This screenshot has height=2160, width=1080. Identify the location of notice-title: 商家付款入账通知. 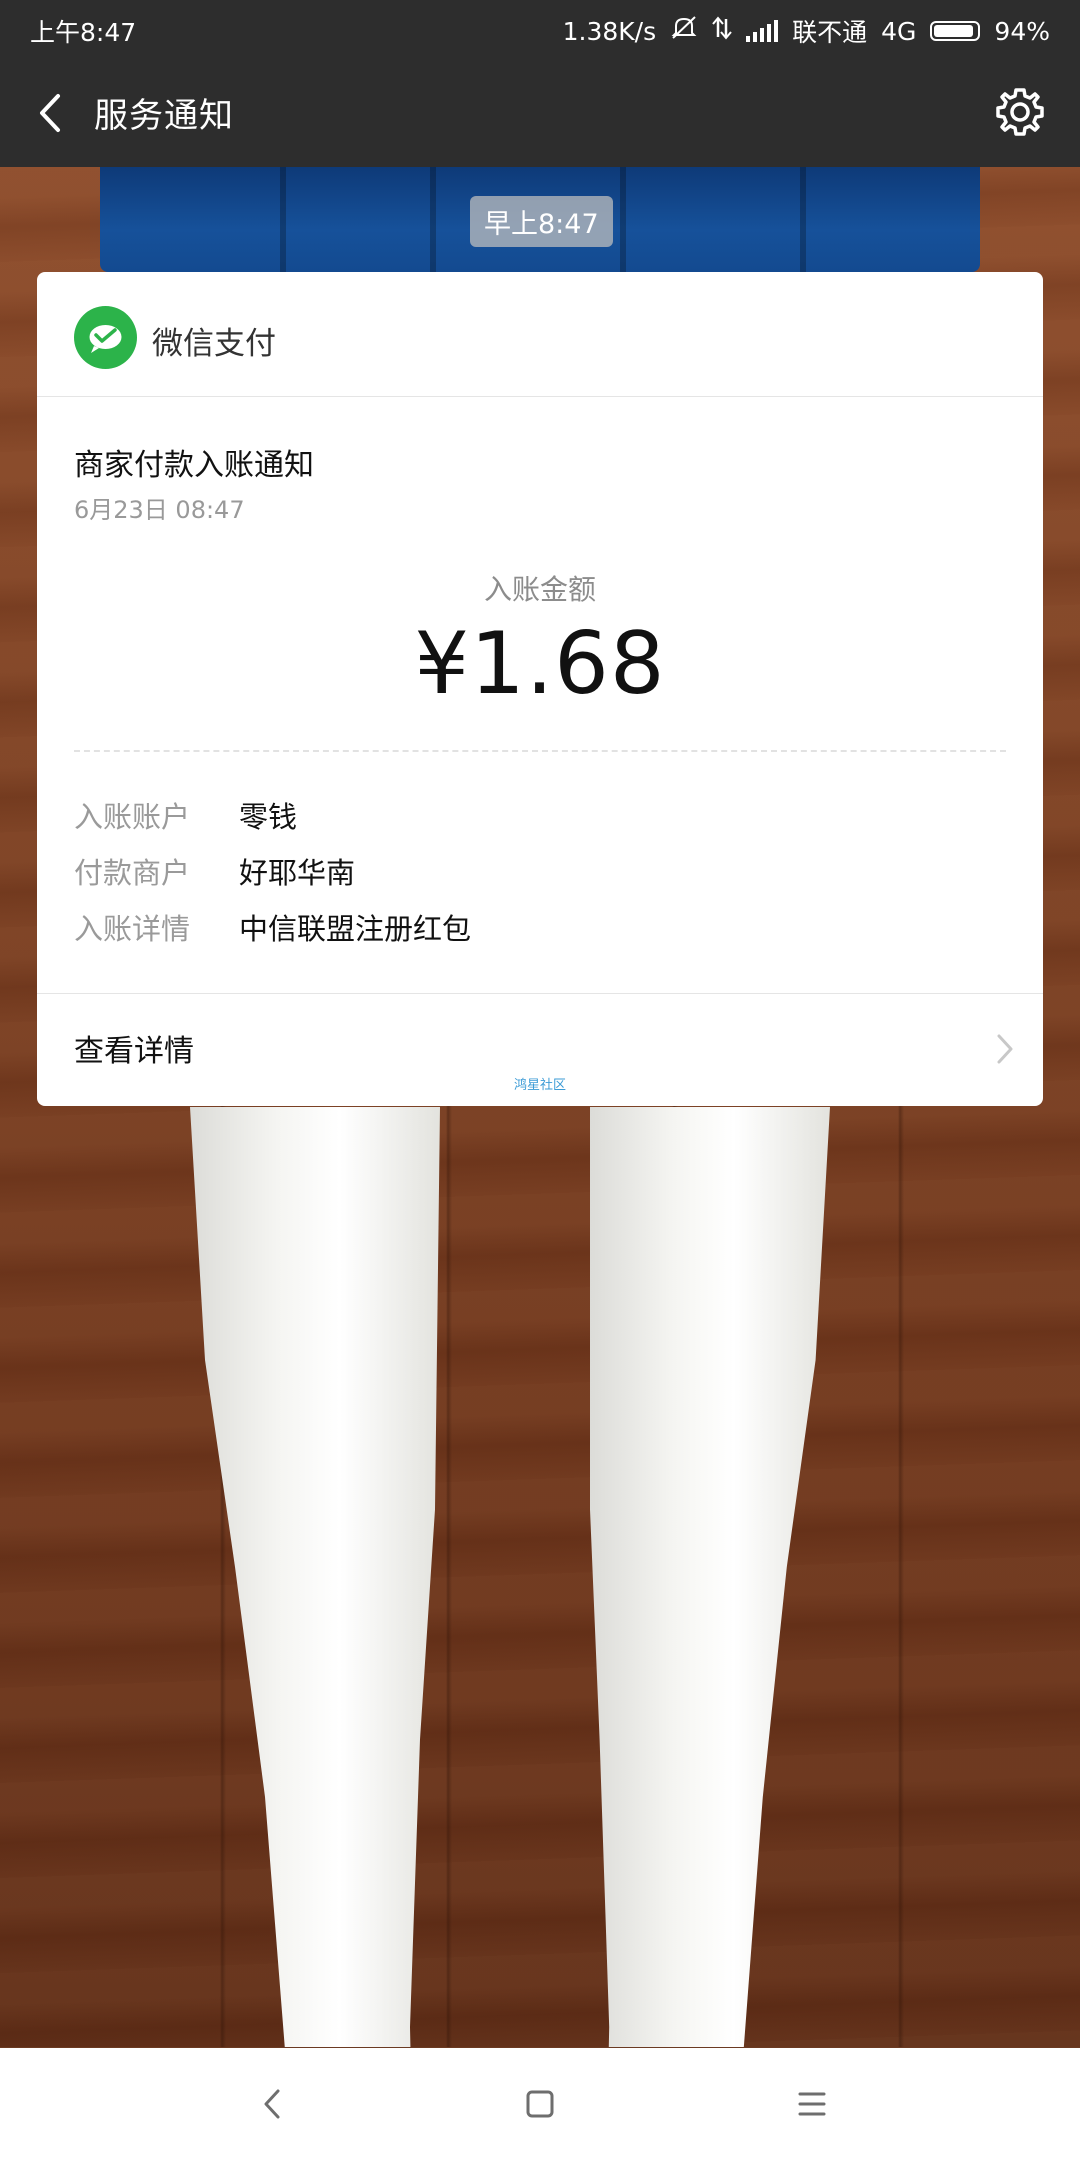
(194, 465).